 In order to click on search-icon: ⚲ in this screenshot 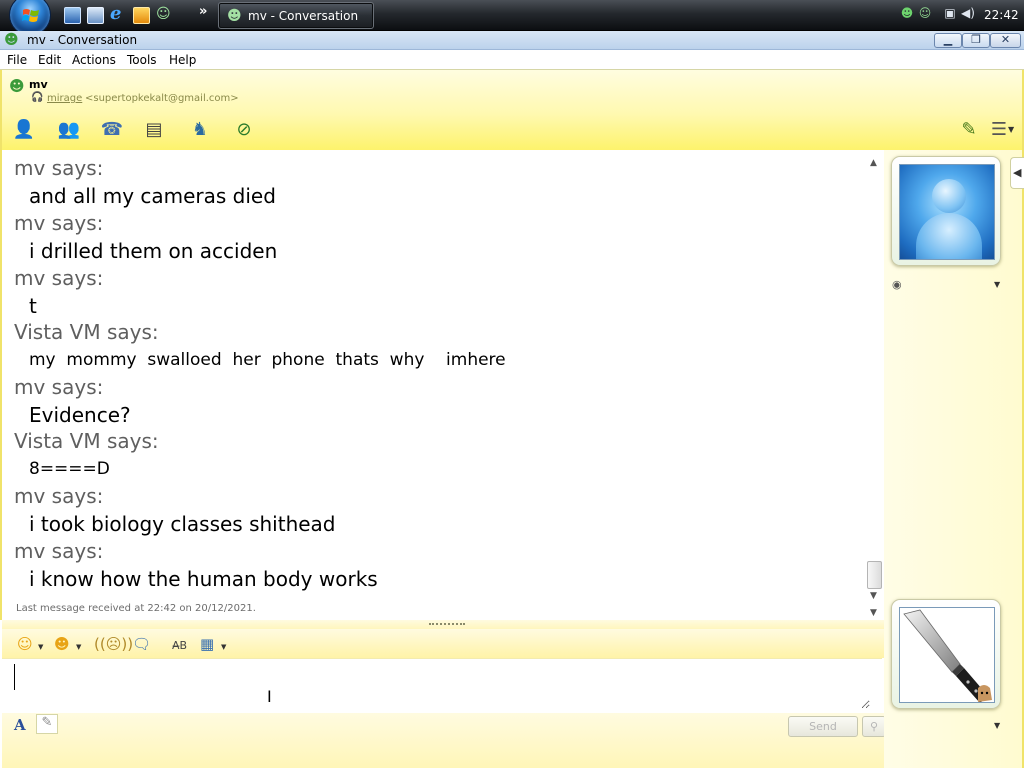, I will do `click(874, 726)`.